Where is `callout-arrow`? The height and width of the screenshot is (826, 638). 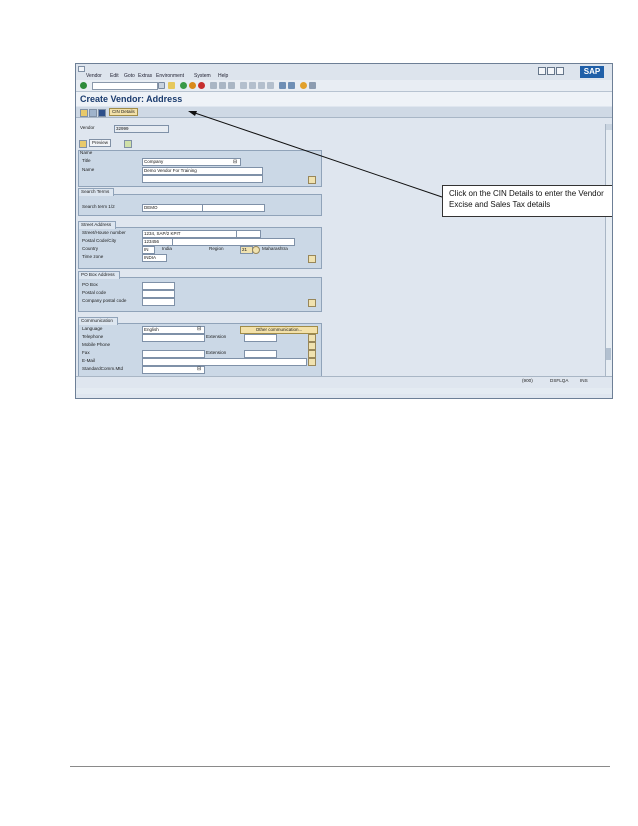 callout-arrow is located at coordinates (315, 154).